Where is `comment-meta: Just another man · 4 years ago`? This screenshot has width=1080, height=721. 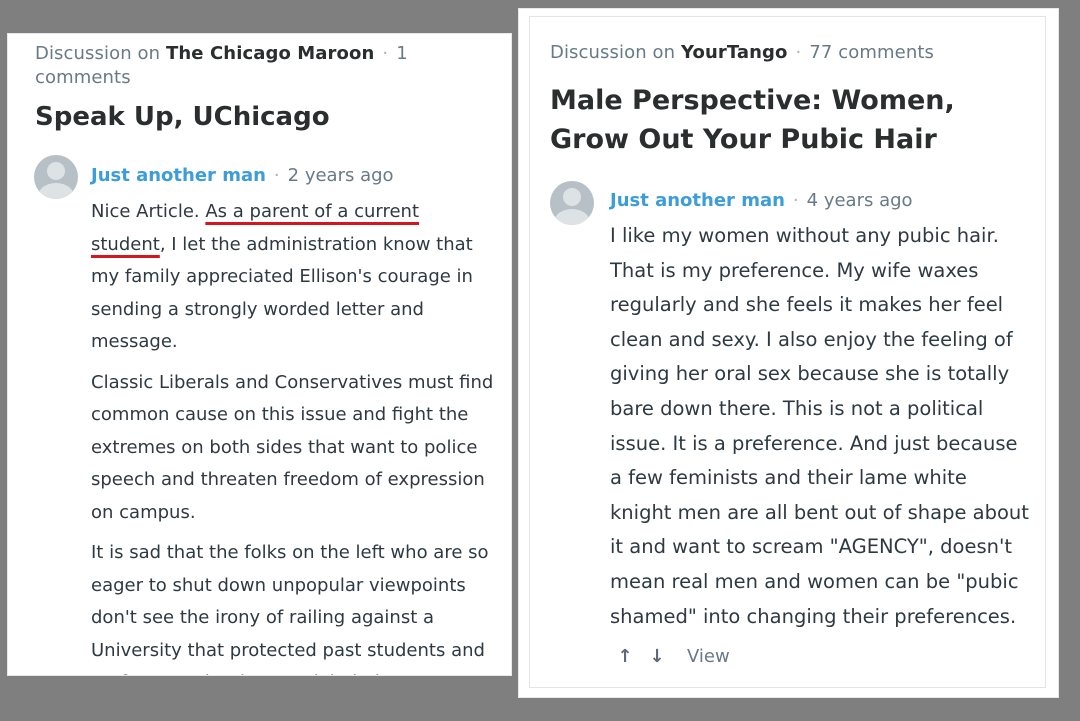
comment-meta: Just another man · 4 years ago is located at coordinates (761, 201).